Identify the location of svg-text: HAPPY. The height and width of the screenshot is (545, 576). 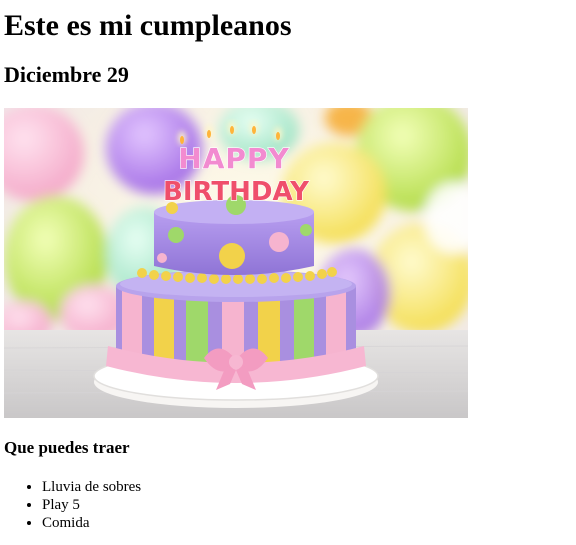
(233, 158).